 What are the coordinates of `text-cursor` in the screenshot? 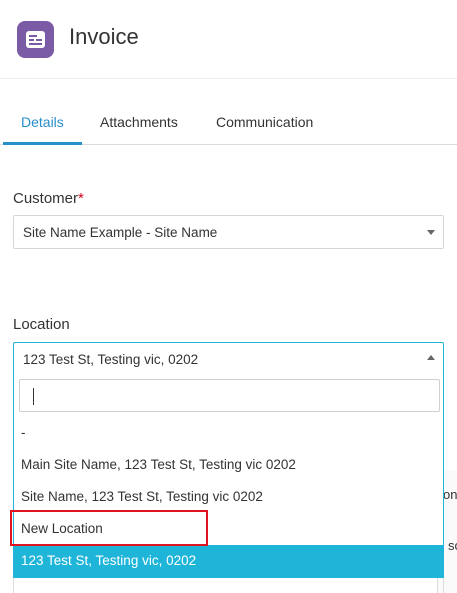 It's located at (33, 396).